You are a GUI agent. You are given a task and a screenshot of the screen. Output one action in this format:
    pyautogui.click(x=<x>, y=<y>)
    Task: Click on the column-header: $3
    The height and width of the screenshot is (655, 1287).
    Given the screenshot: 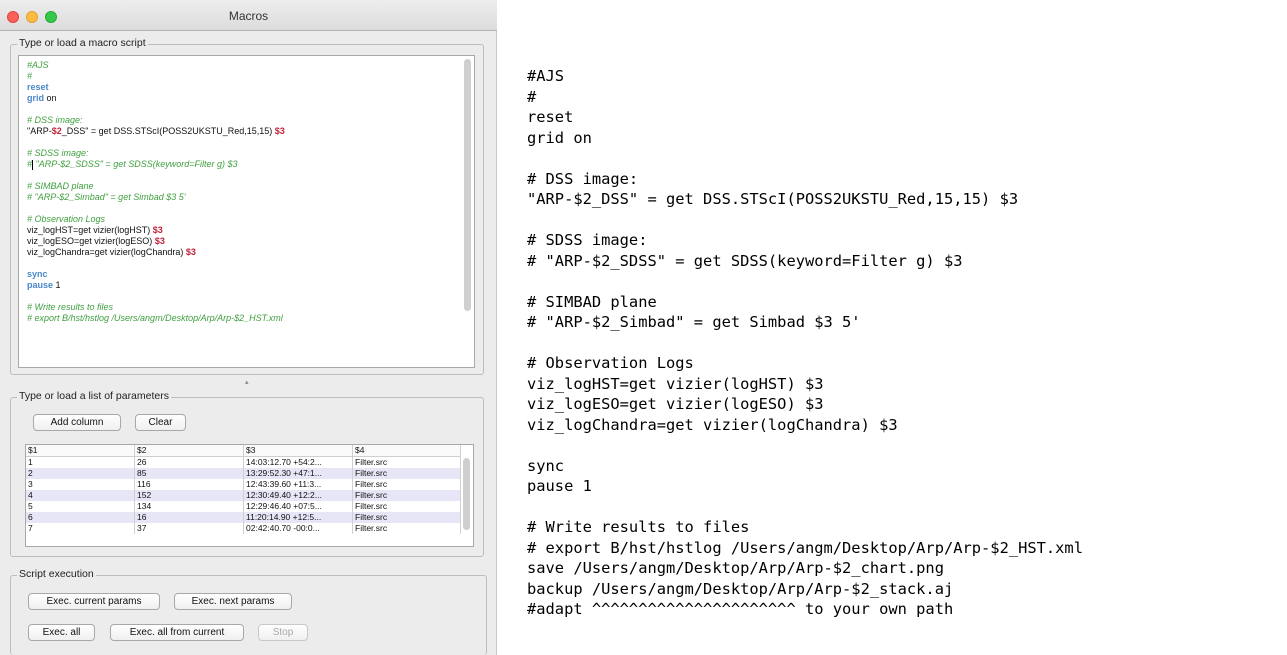 What is the action you would take?
    pyautogui.click(x=298, y=450)
    